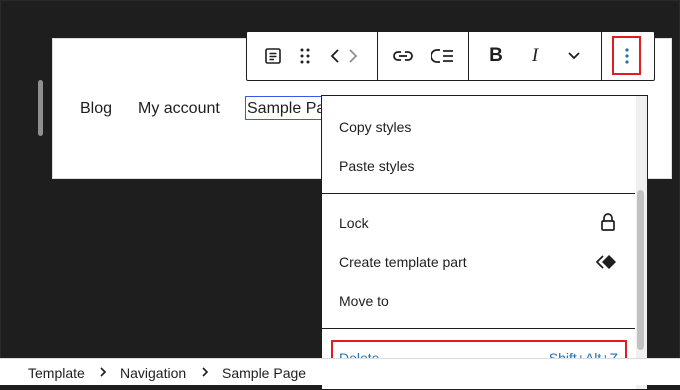 This screenshot has height=390, width=680. I want to click on breadcrumb: Template Navigation Sample Page, so click(340, 371).